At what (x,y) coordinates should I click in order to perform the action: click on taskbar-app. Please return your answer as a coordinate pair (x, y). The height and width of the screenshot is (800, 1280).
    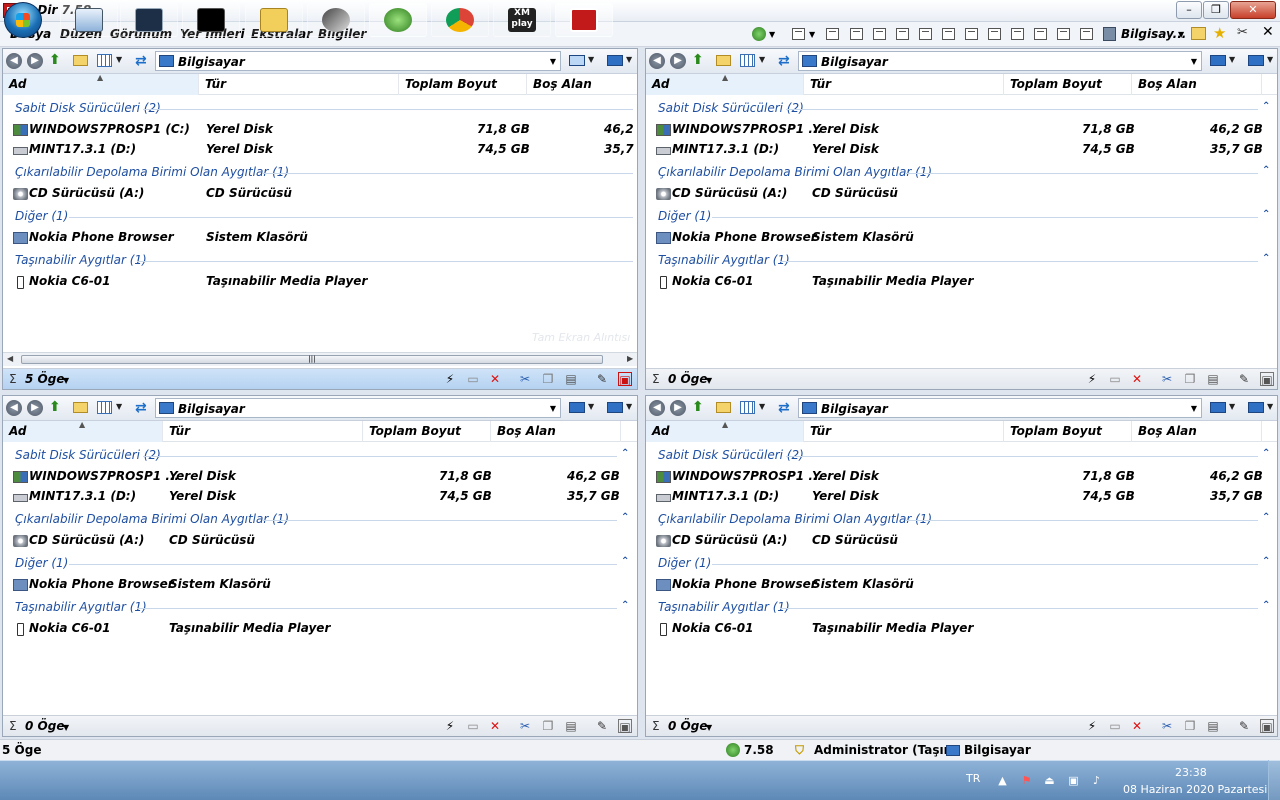
    Looking at the image, I should click on (336, 20).